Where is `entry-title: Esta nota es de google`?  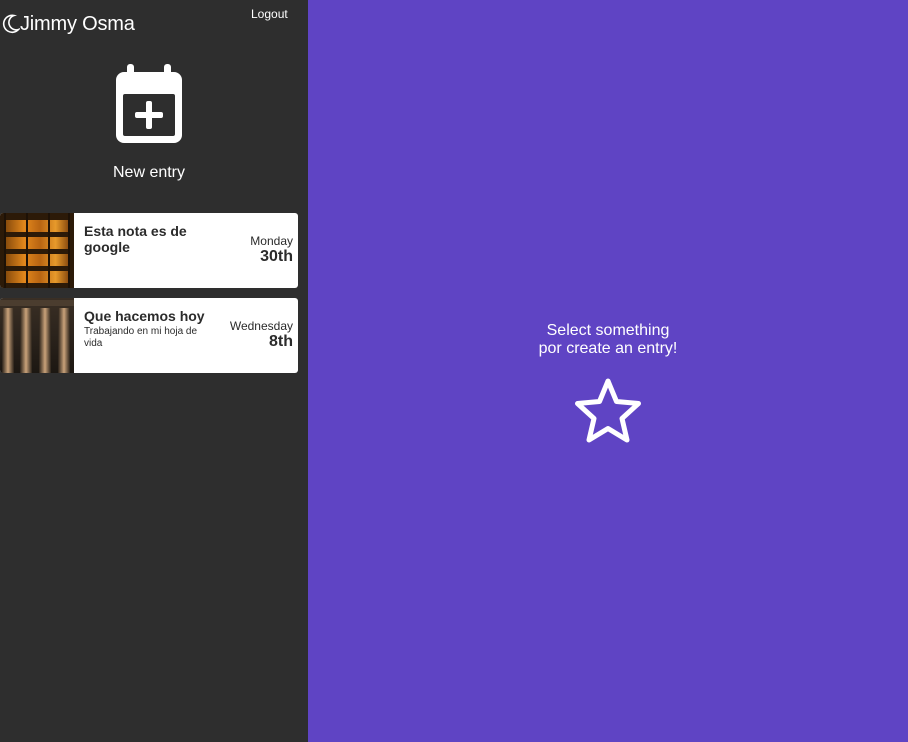 entry-title: Esta nota es de google is located at coordinates (135, 239).